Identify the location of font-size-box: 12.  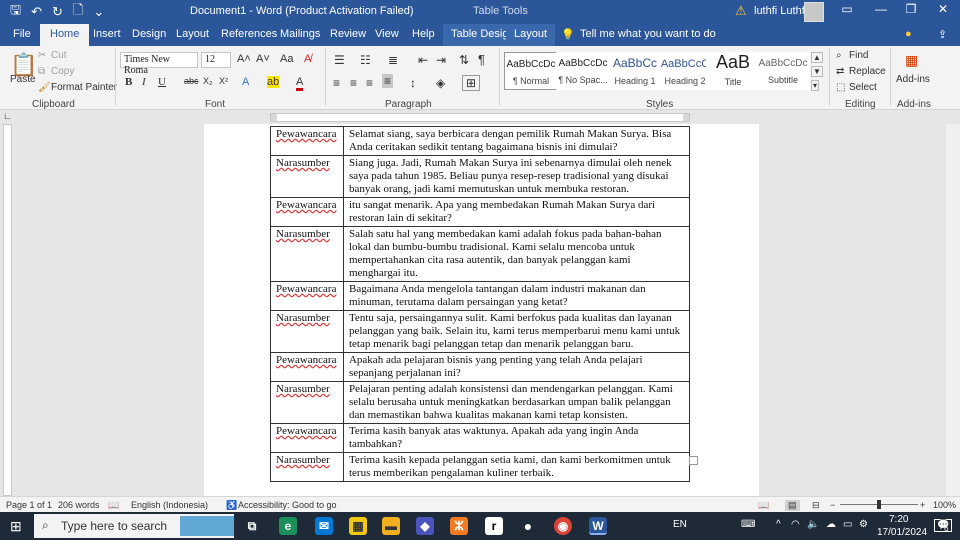
(216, 60).